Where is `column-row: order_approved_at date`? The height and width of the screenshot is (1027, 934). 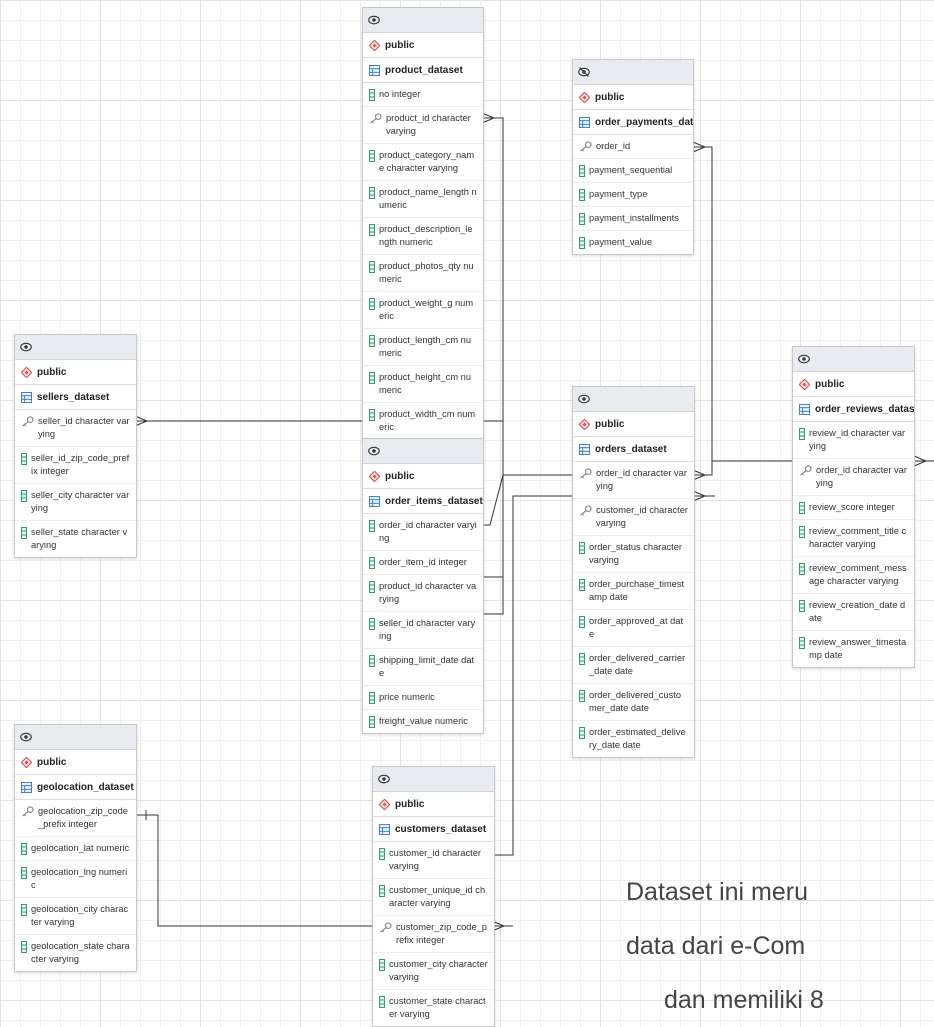
column-row: order_approved_at date is located at coordinates (633, 628).